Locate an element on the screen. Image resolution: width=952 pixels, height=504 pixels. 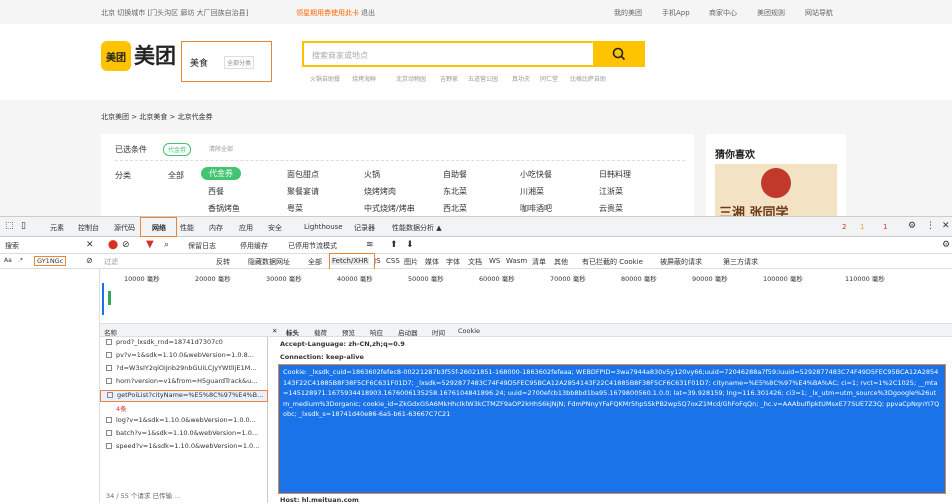
clear-search-icon: ⊘ is located at coordinates (89, 260).